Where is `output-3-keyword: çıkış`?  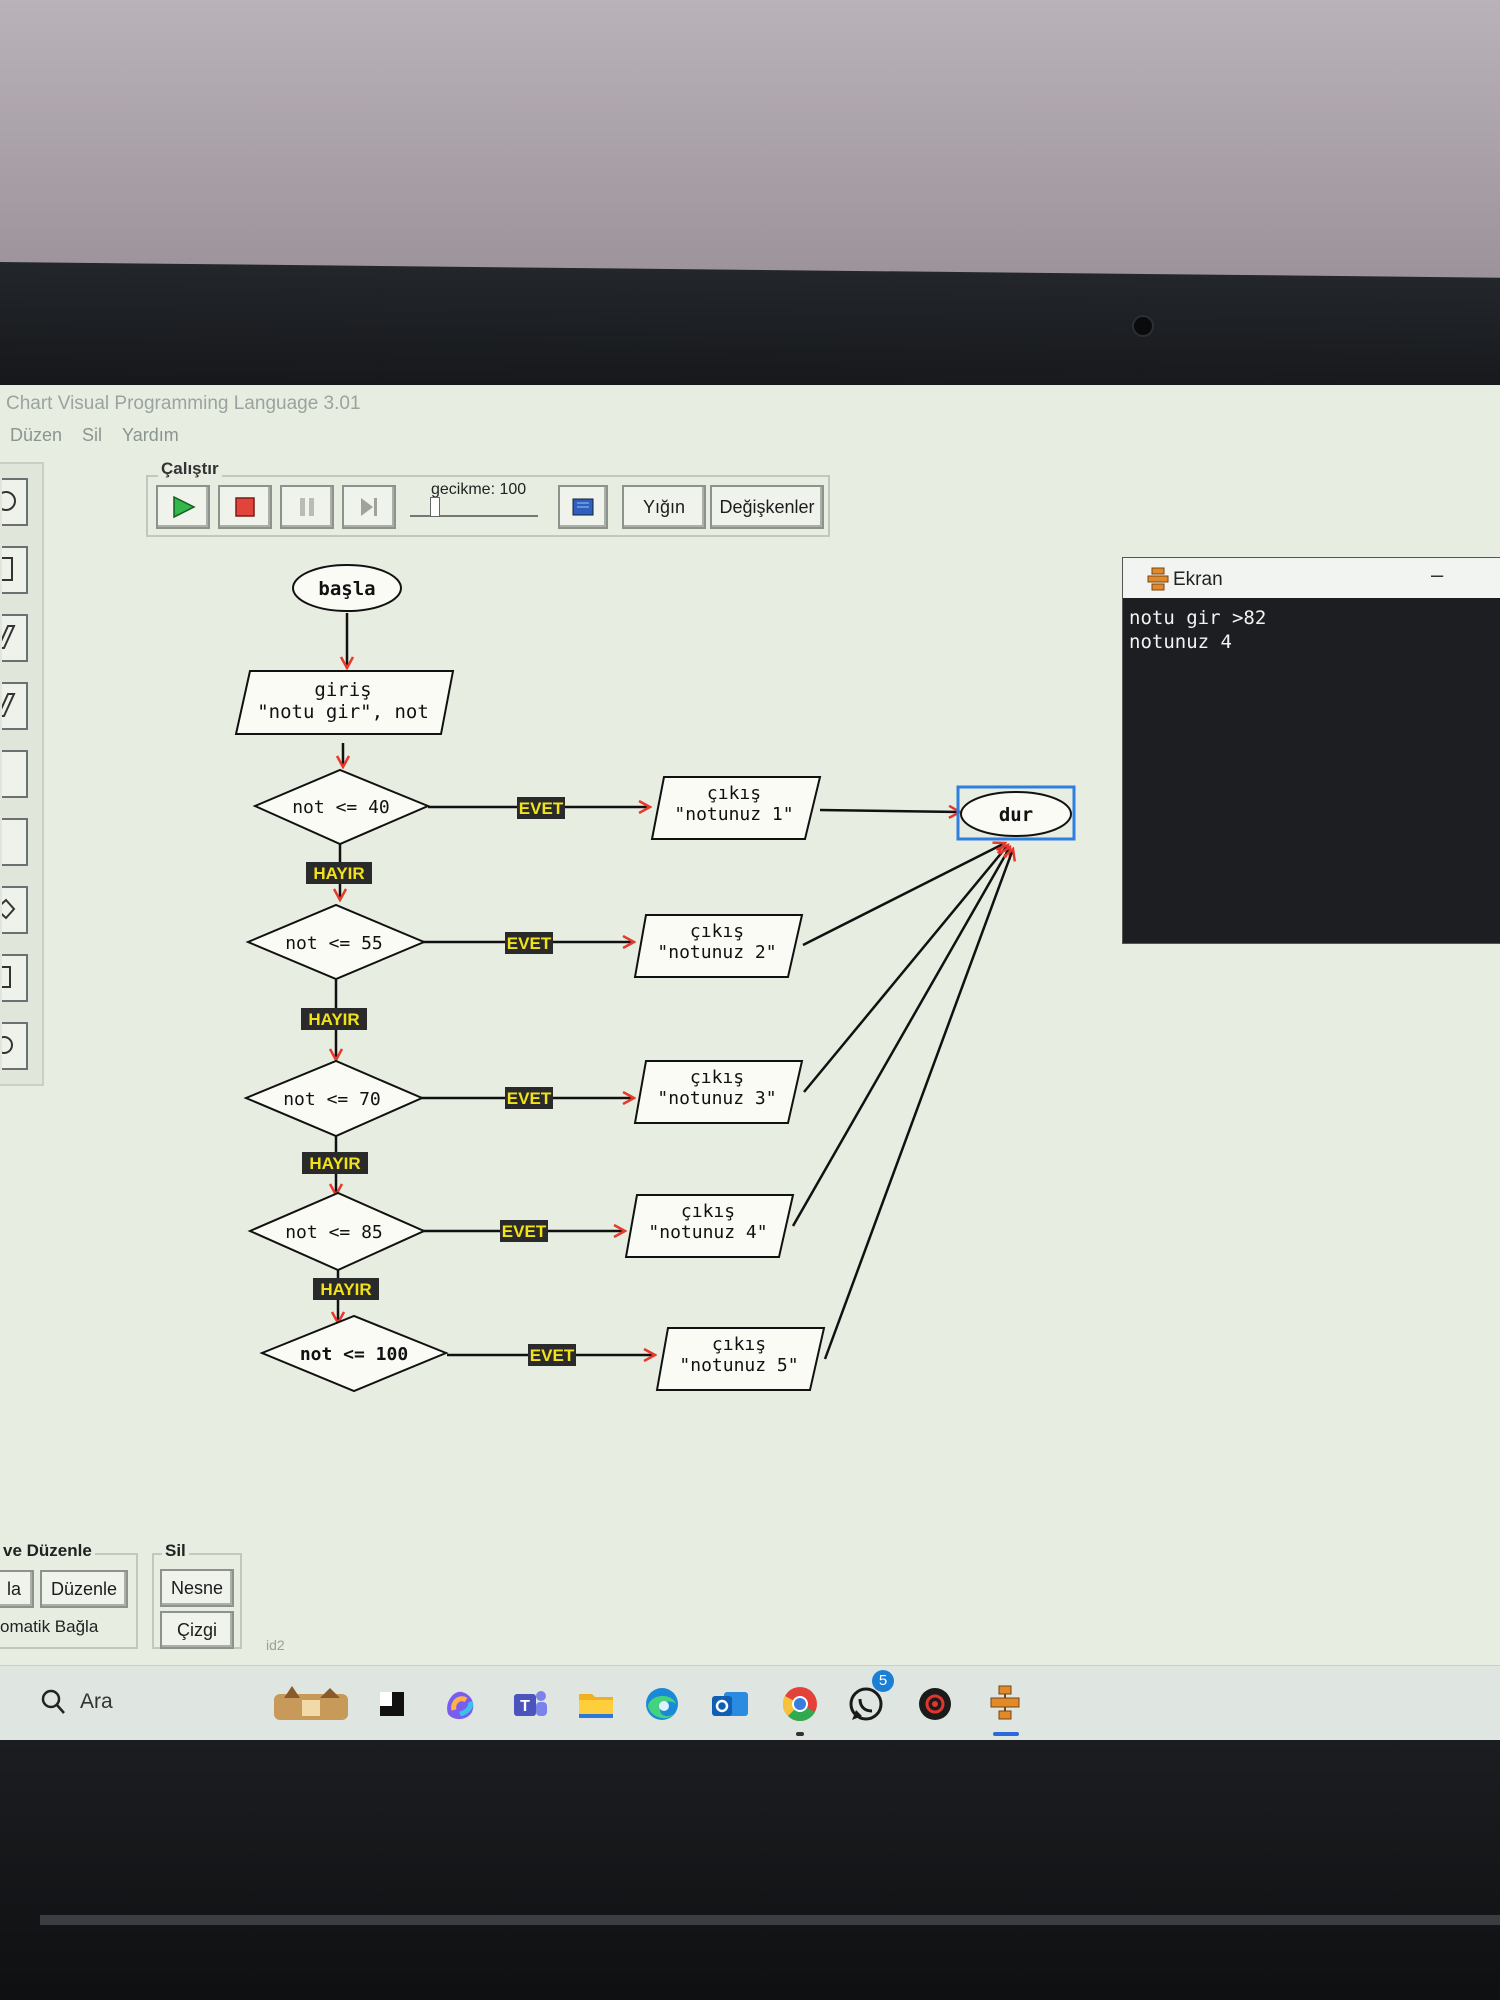 output-3-keyword: çıkış is located at coordinates (717, 1077).